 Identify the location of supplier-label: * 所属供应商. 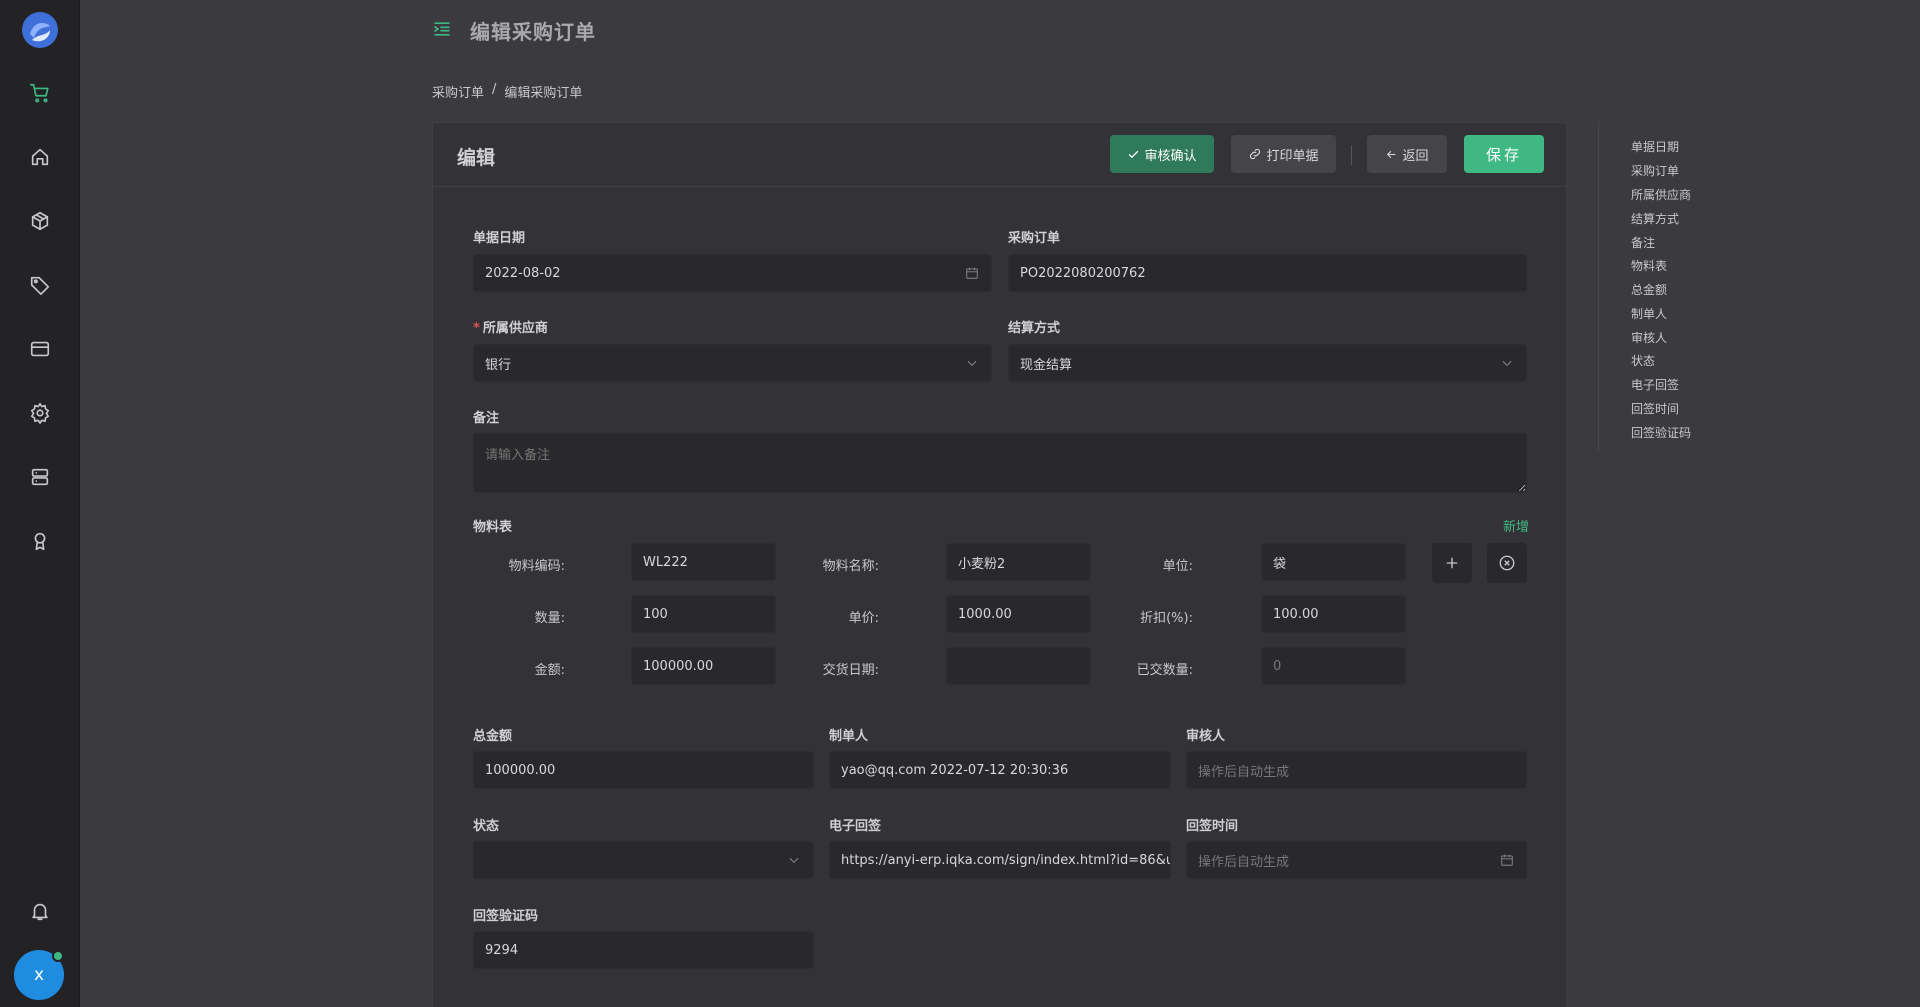
(510, 326).